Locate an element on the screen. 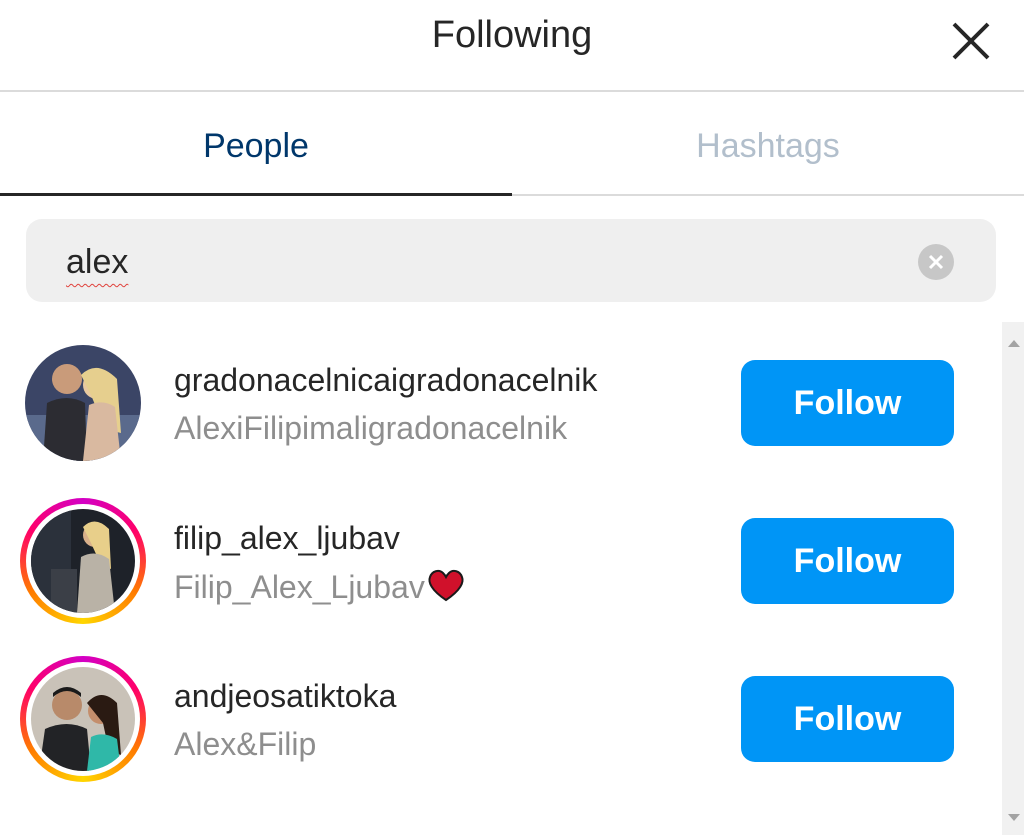 Image resolution: width=1024 pixels, height=835 pixels. tab-hashtags: Hashtags is located at coordinates (768, 144).